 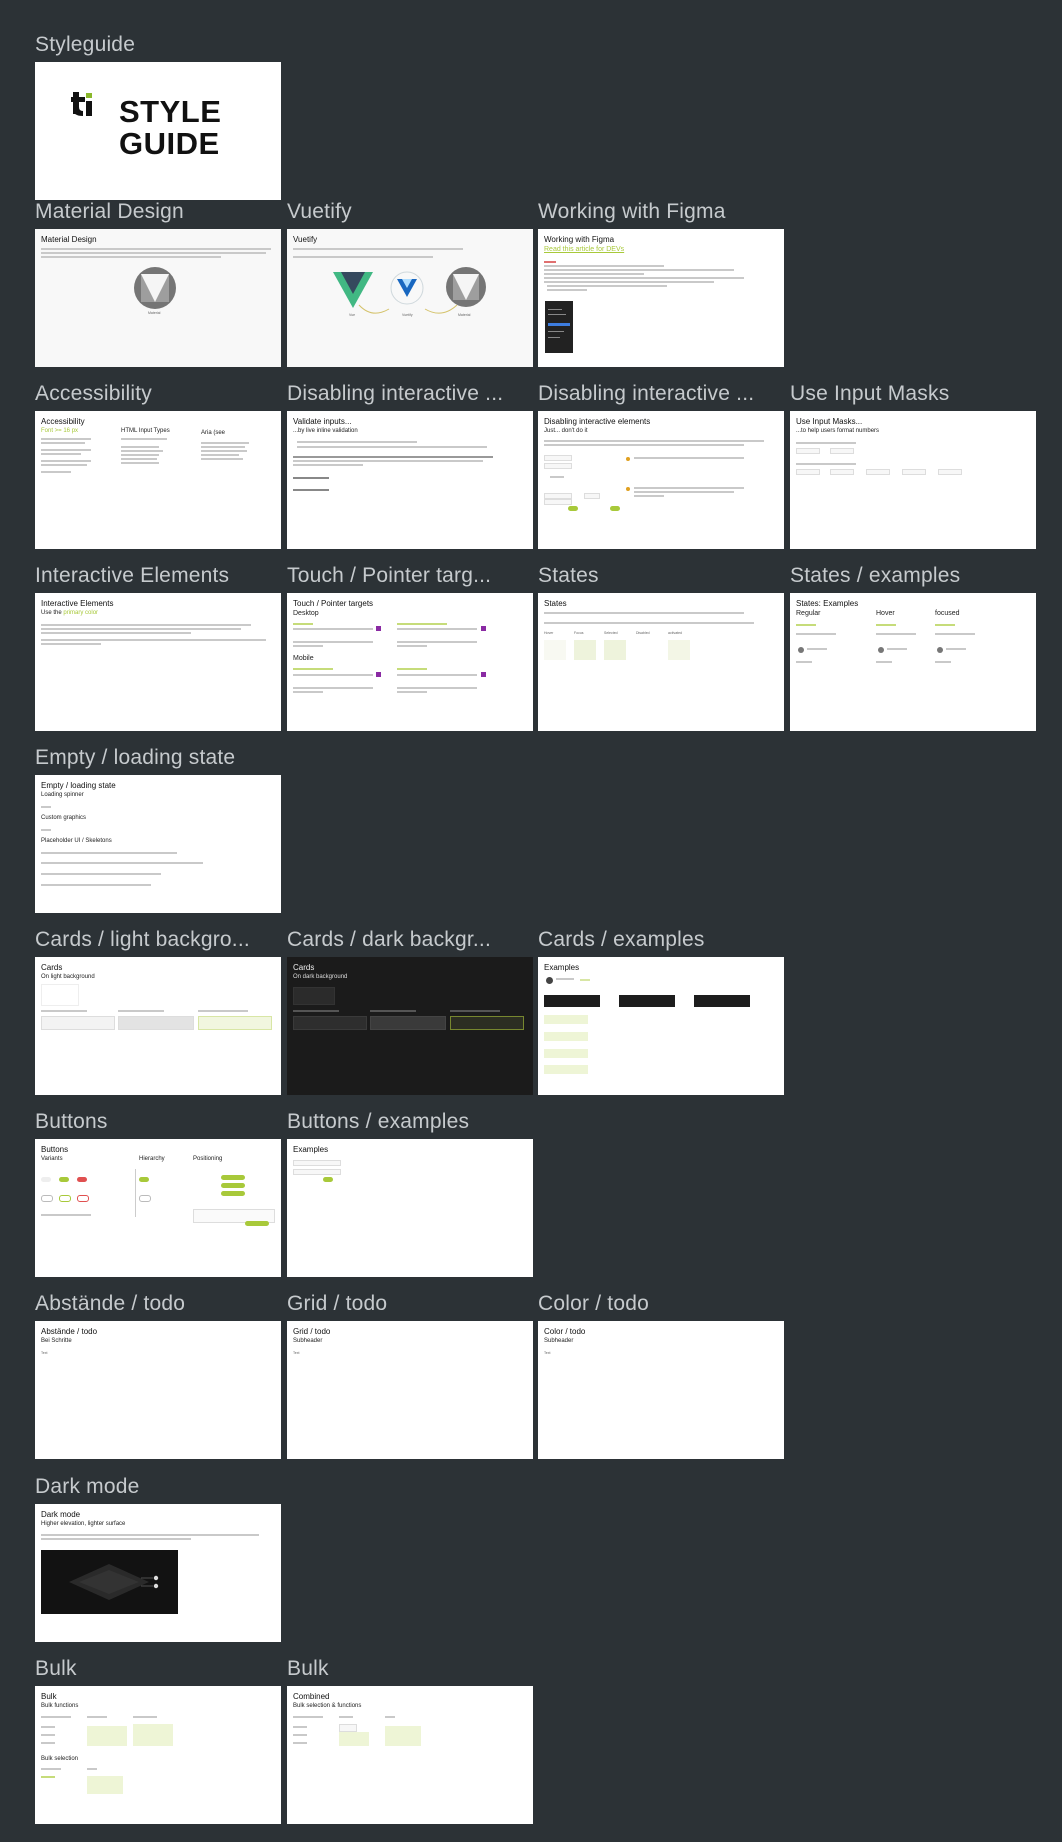 I want to click on frame-heading: Buttons, so click(x=55, y=1149).